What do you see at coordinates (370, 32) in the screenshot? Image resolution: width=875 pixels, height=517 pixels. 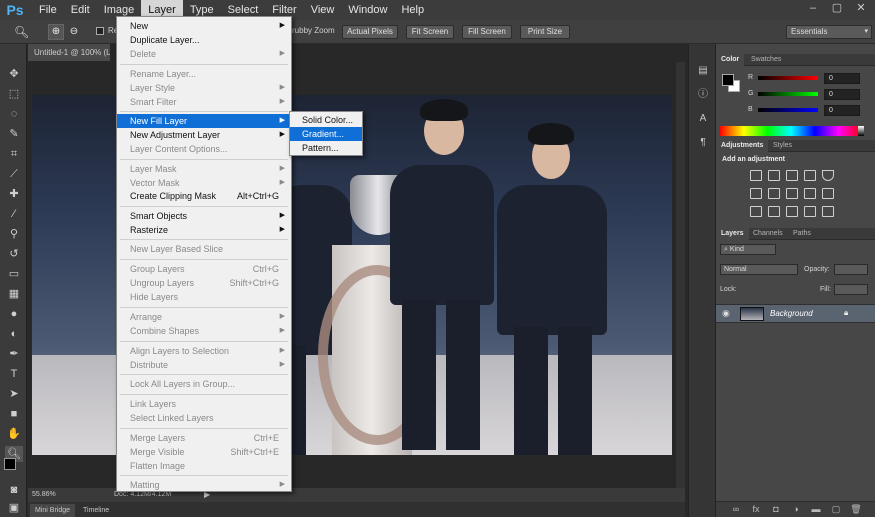 I see `actual-pixels-button: Actual Pixels` at bounding box center [370, 32].